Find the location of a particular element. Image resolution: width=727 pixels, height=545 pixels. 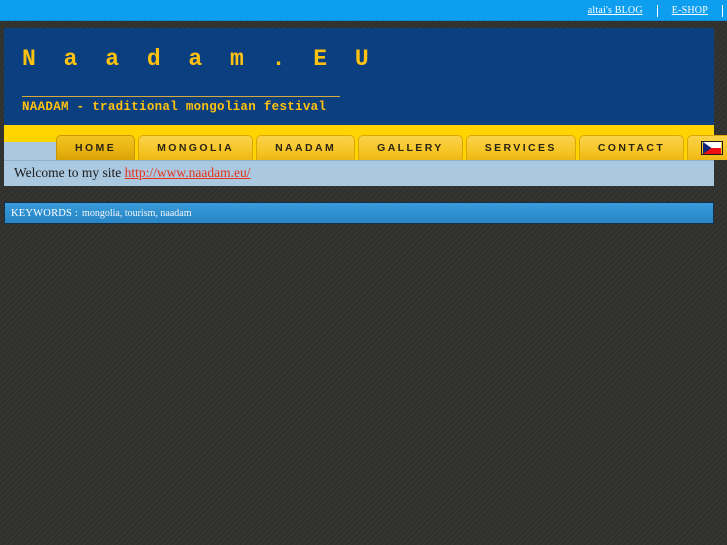

nav-tab-services-label: SERVICES is located at coordinates (520, 148).